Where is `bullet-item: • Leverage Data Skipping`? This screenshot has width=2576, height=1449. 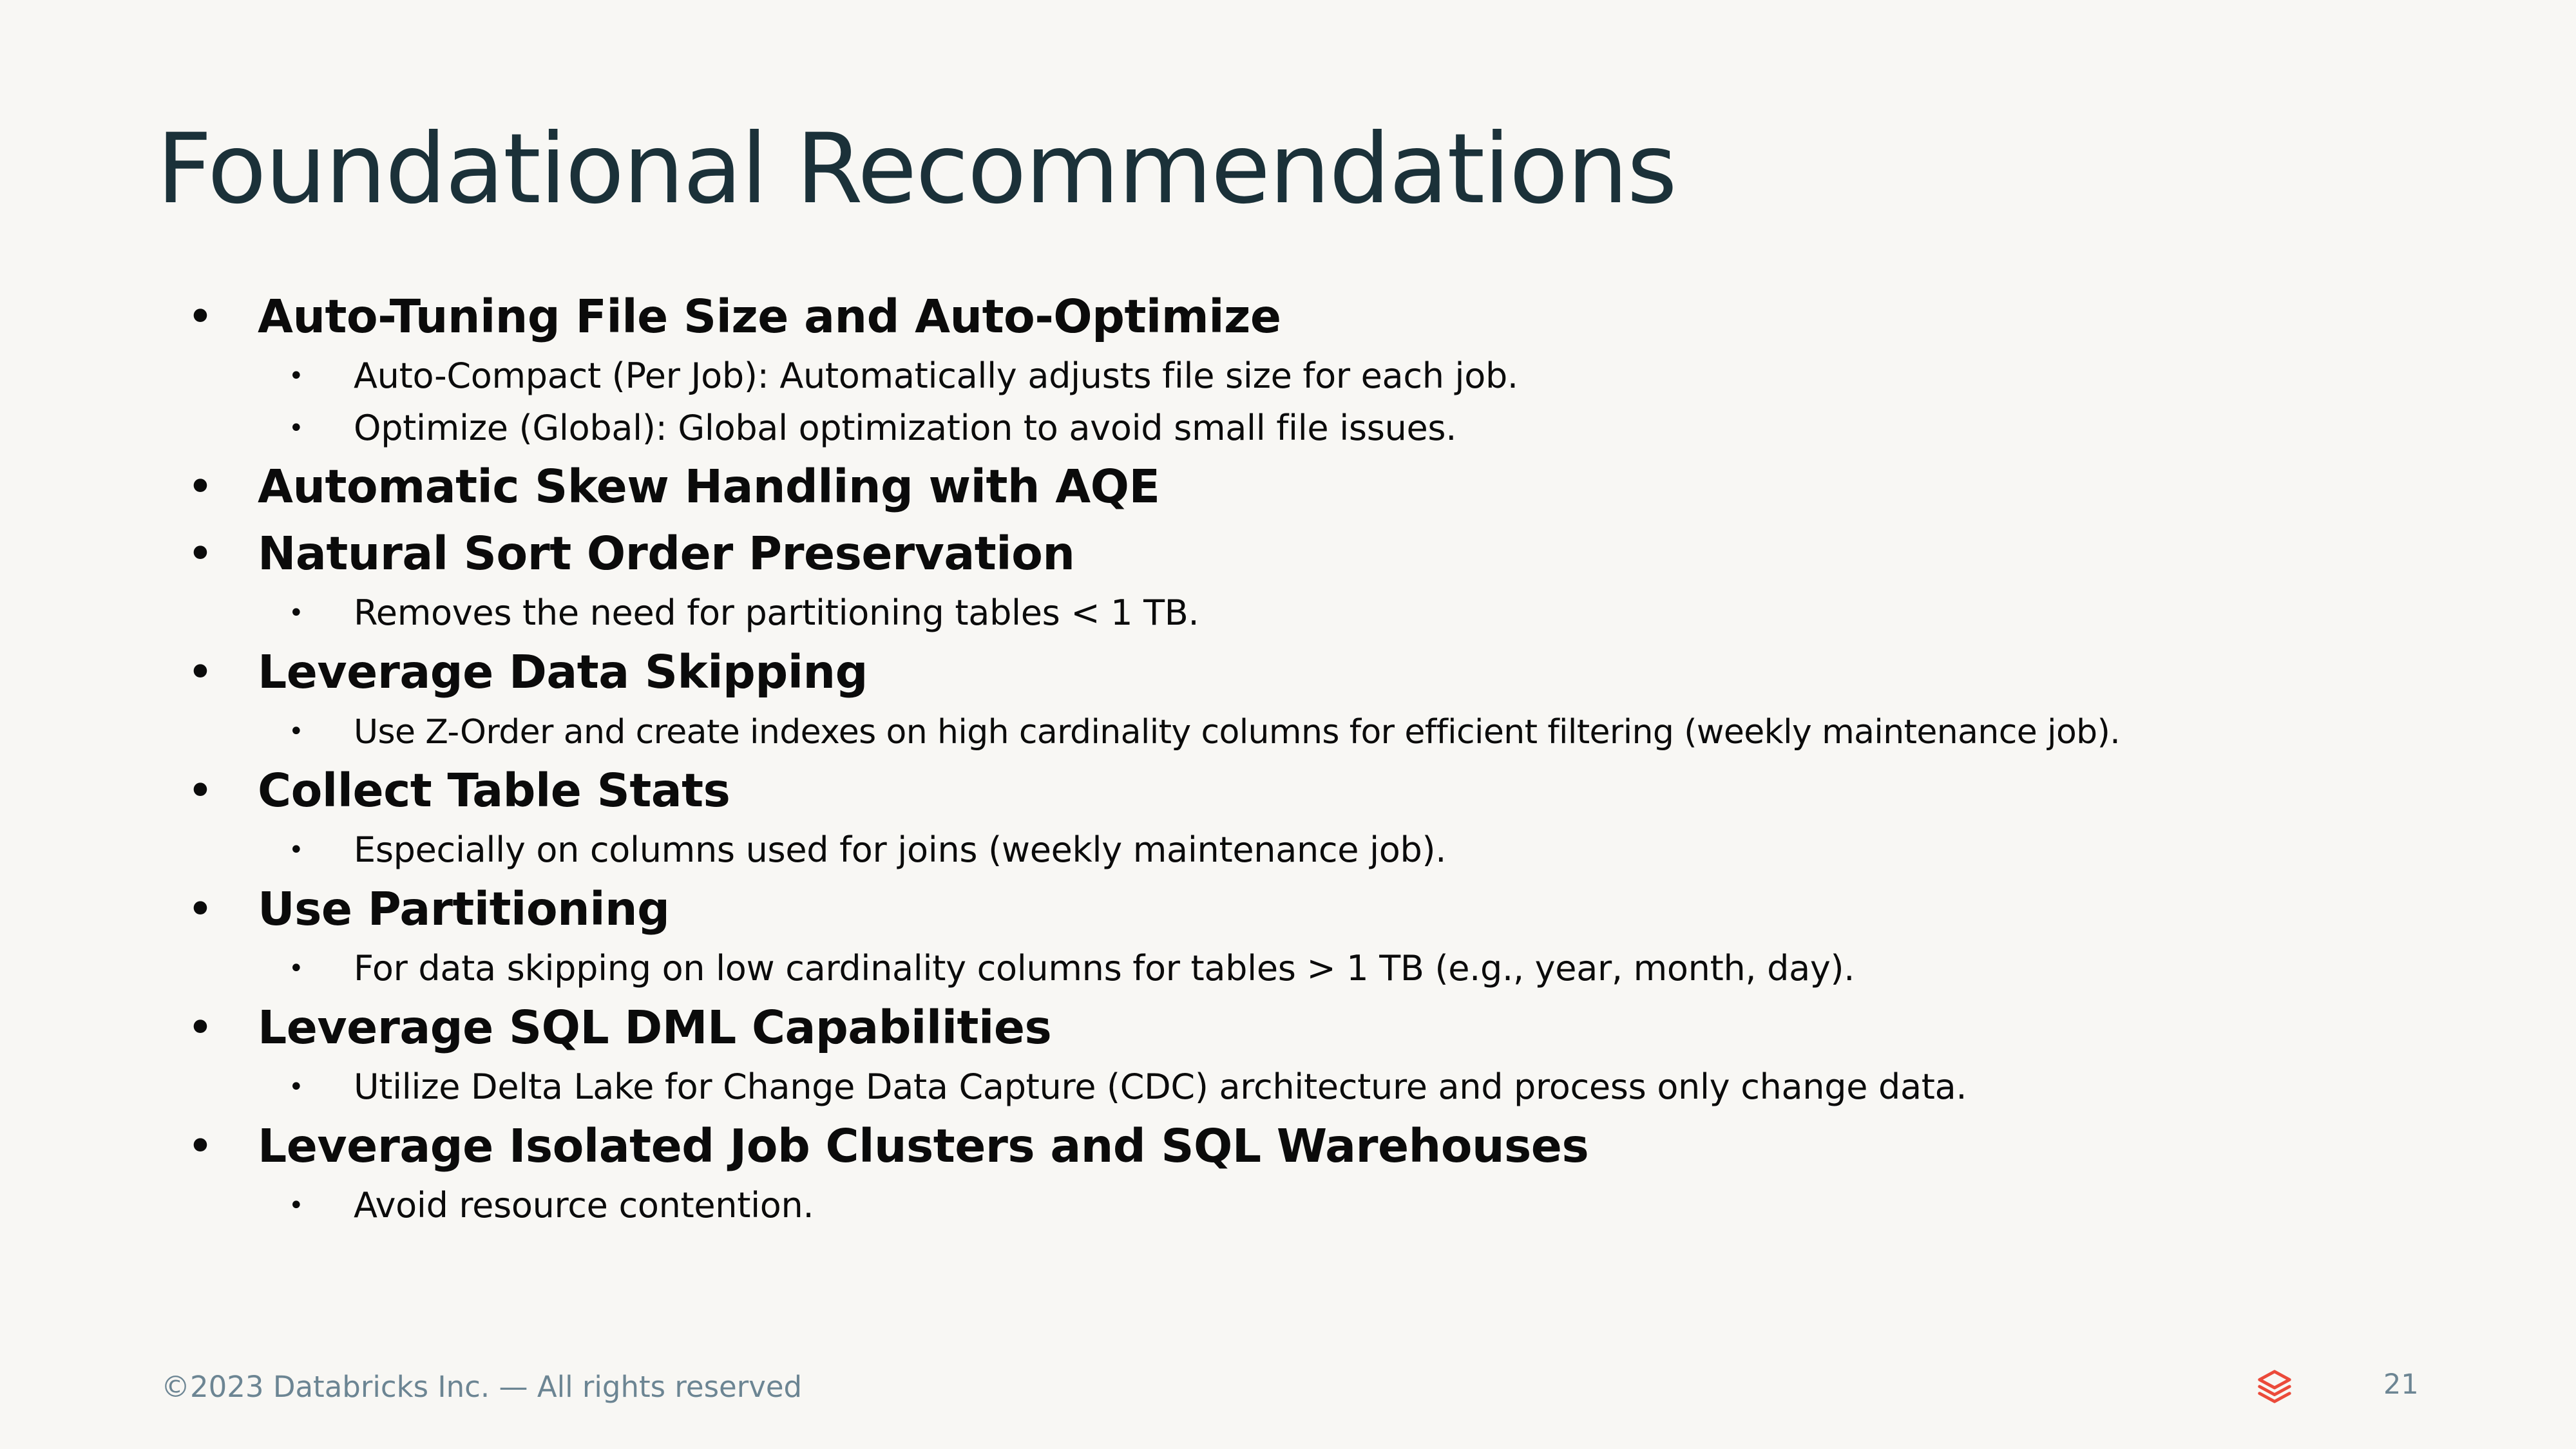
bullet-item: • Leverage Data Skipping is located at coordinates (527, 673).